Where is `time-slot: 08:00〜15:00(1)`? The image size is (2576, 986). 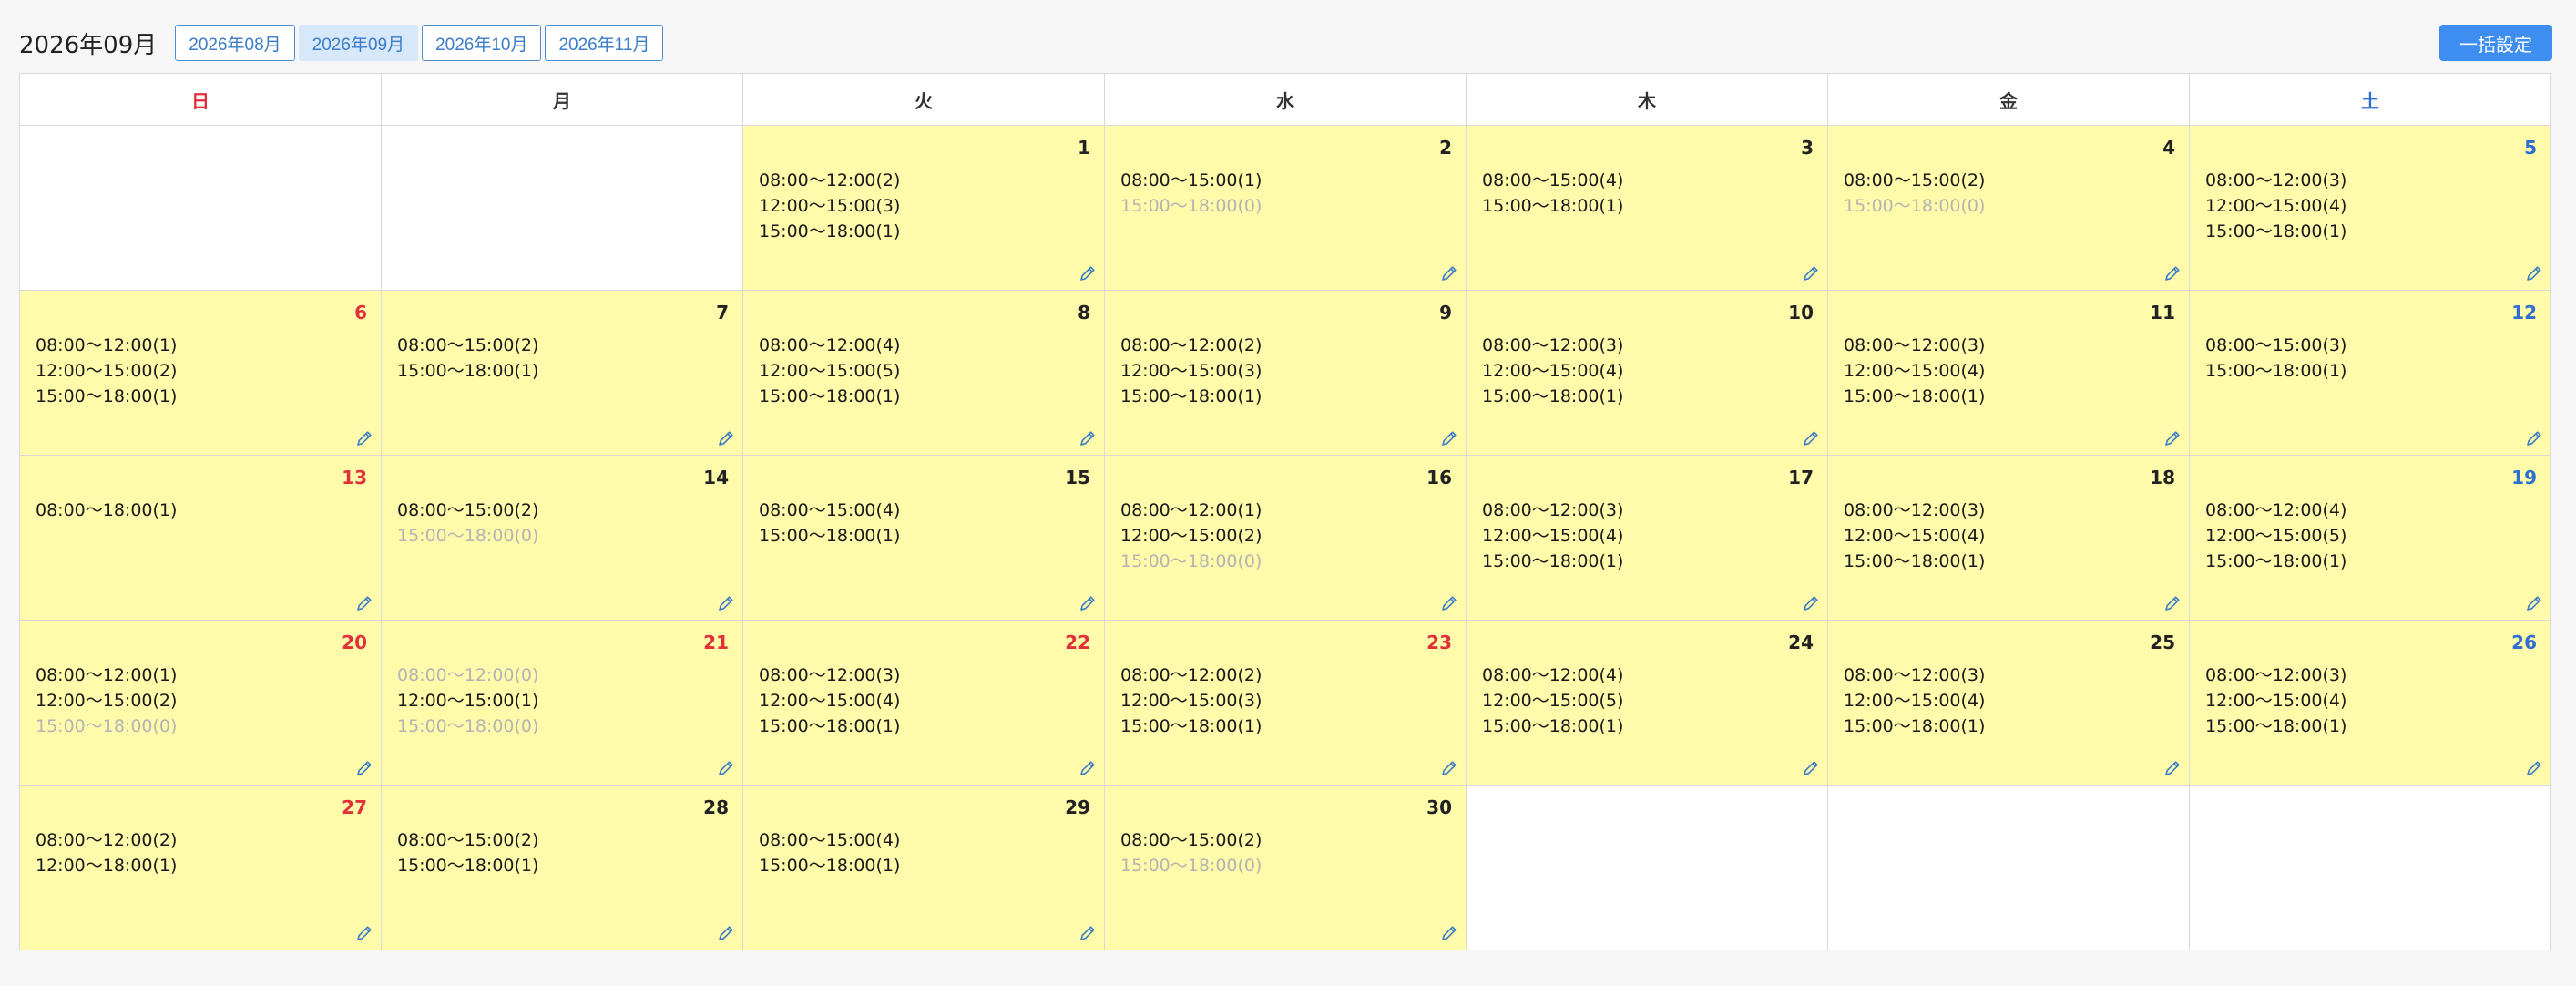
time-slot: 08:00〜15:00(1) is located at coordinates (1191, 180).